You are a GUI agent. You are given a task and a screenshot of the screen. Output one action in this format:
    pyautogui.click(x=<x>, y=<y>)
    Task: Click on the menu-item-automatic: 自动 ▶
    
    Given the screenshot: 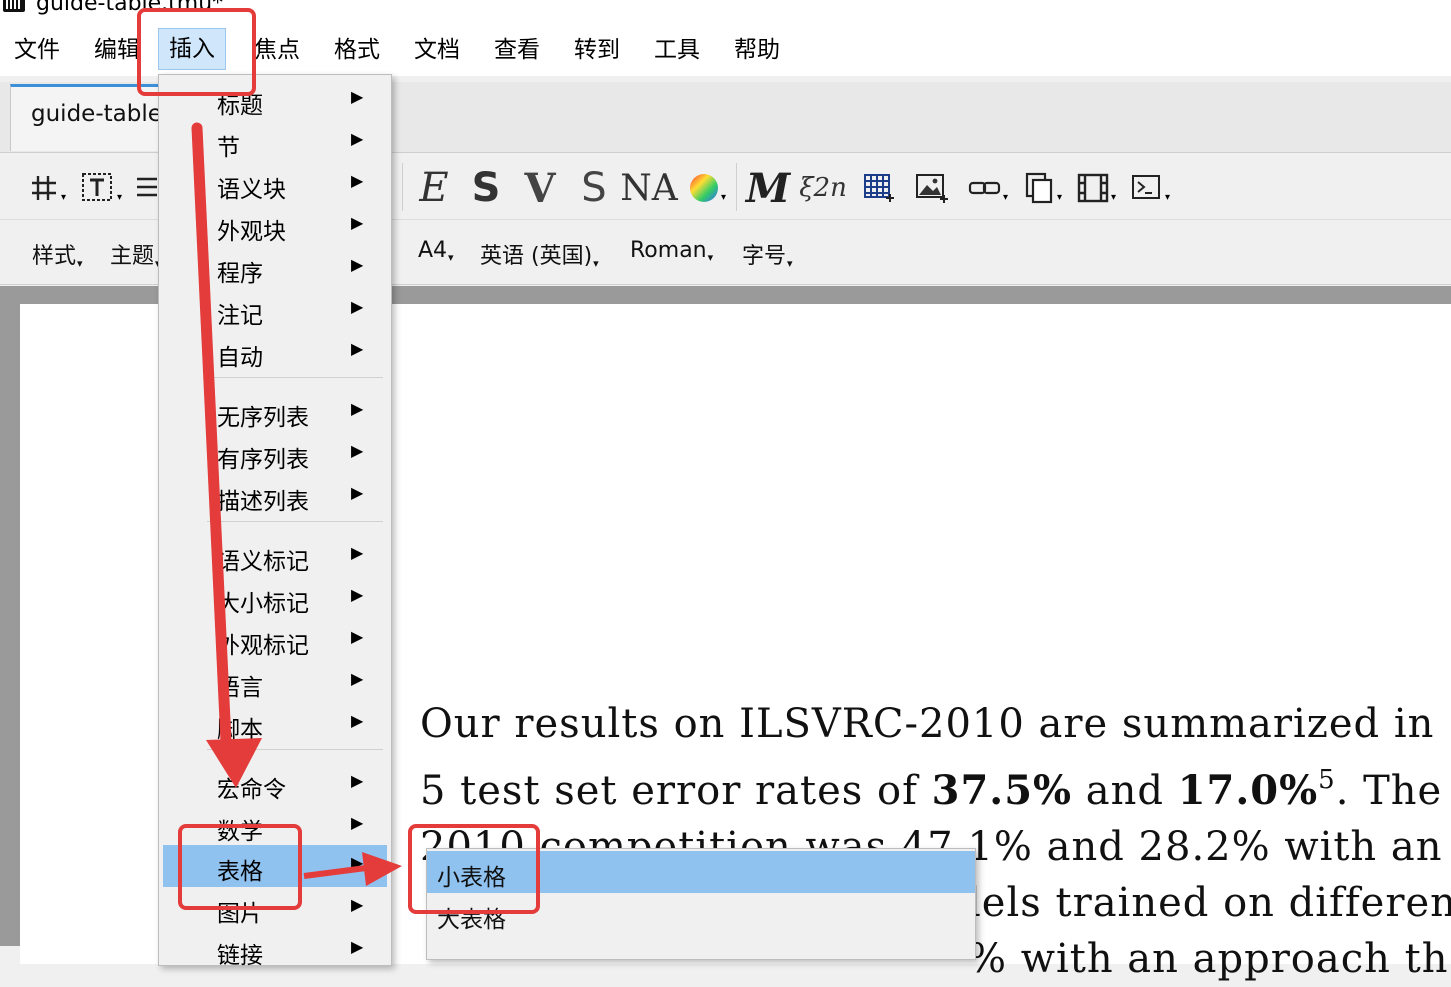 What is the action you would take?
    pyautogui.click(x=275, y=352)
    